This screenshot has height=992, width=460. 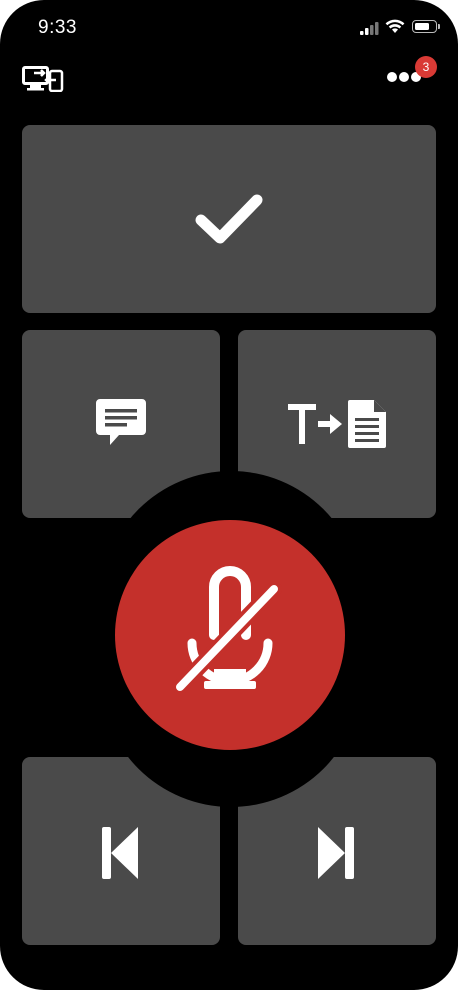 I want to click on battery-tip, so click(x=439, y=26).